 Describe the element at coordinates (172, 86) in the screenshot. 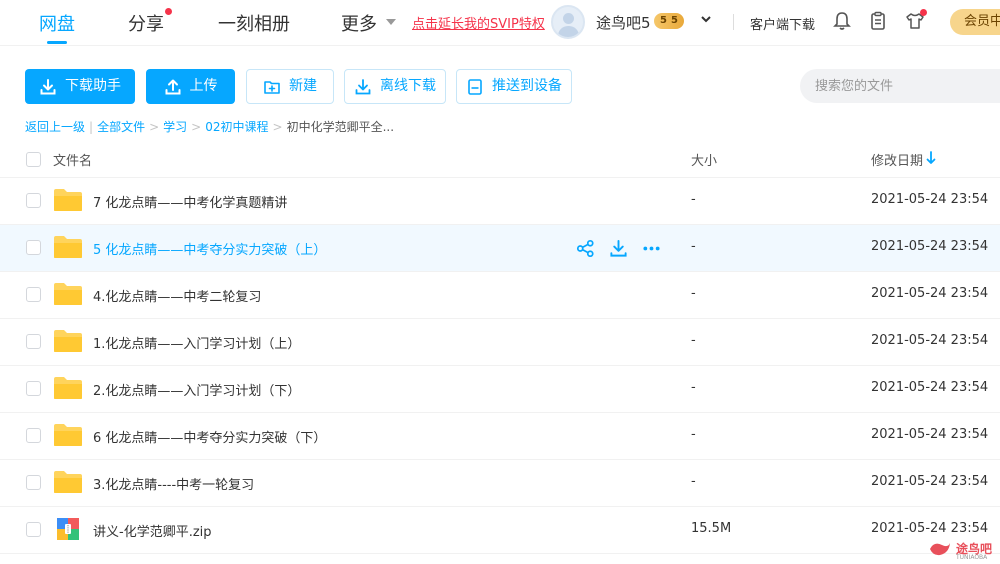

I see `upload-icon` at that location.